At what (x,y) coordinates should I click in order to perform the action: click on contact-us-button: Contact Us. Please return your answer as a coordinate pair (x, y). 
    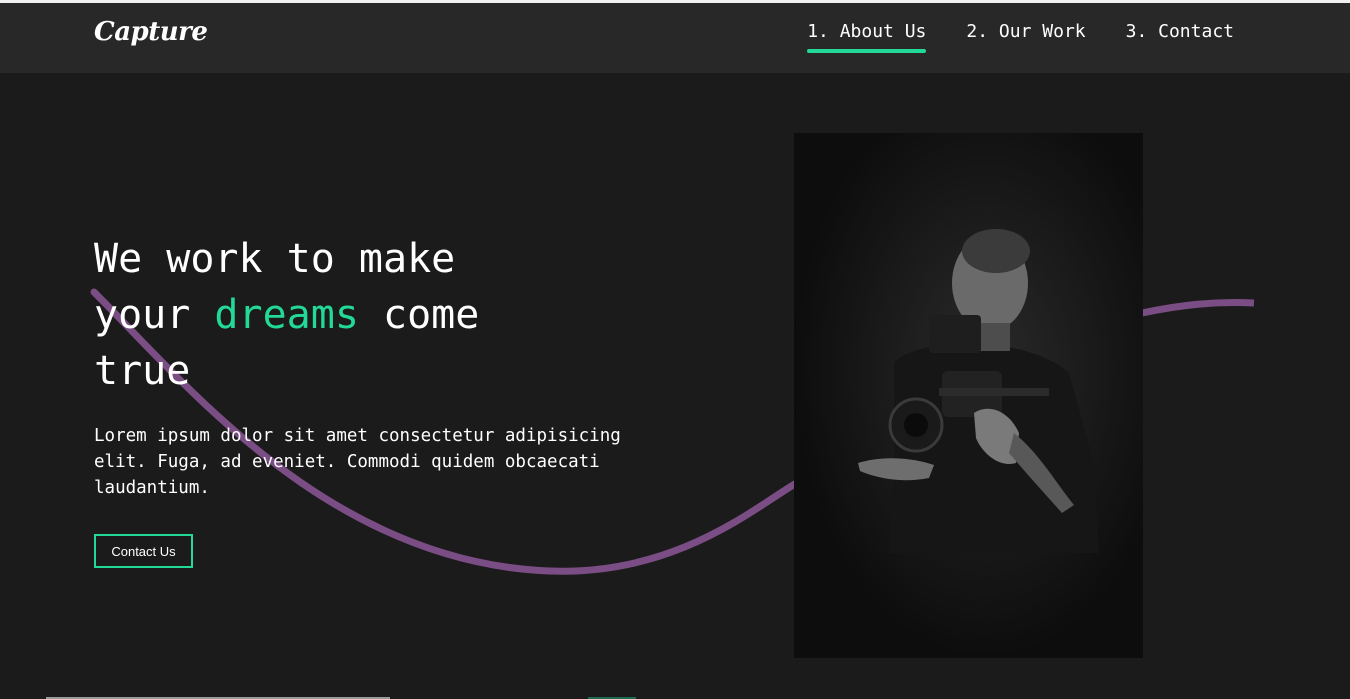
    Looking at the image, I should click on (143, 551).